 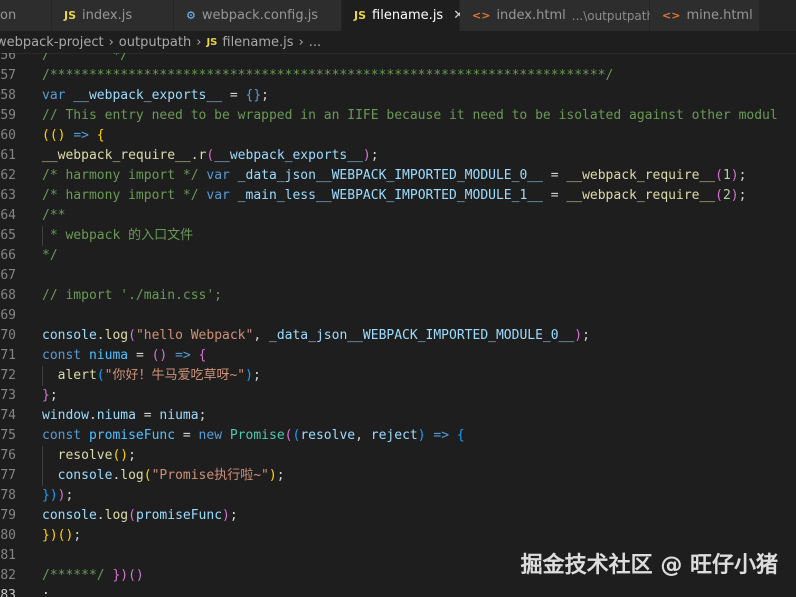 I want to click on code-line: 68 // import './main.css';, so click(x=398, y=296).